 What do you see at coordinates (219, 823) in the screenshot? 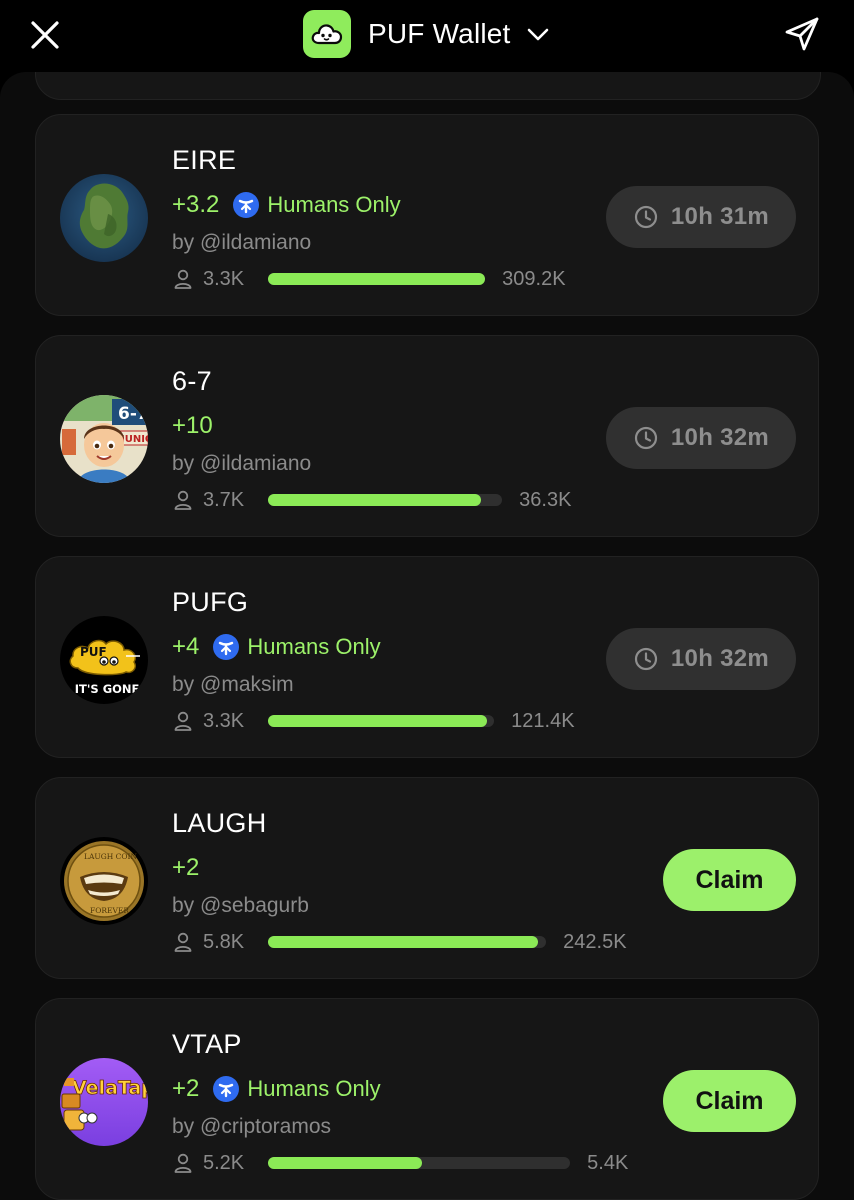
I see `token-title: LAUGH` at bounding box center [219, 823].